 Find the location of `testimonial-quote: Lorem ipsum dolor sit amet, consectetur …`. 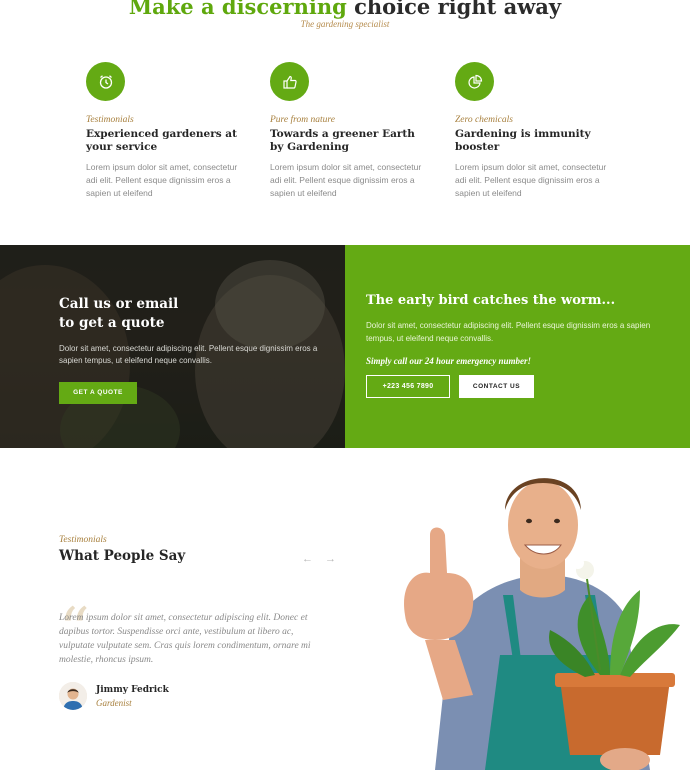

testimonial-quote: Lorem ipsum dolor sit amet, consectetur … is located at coordinates (185, 639).